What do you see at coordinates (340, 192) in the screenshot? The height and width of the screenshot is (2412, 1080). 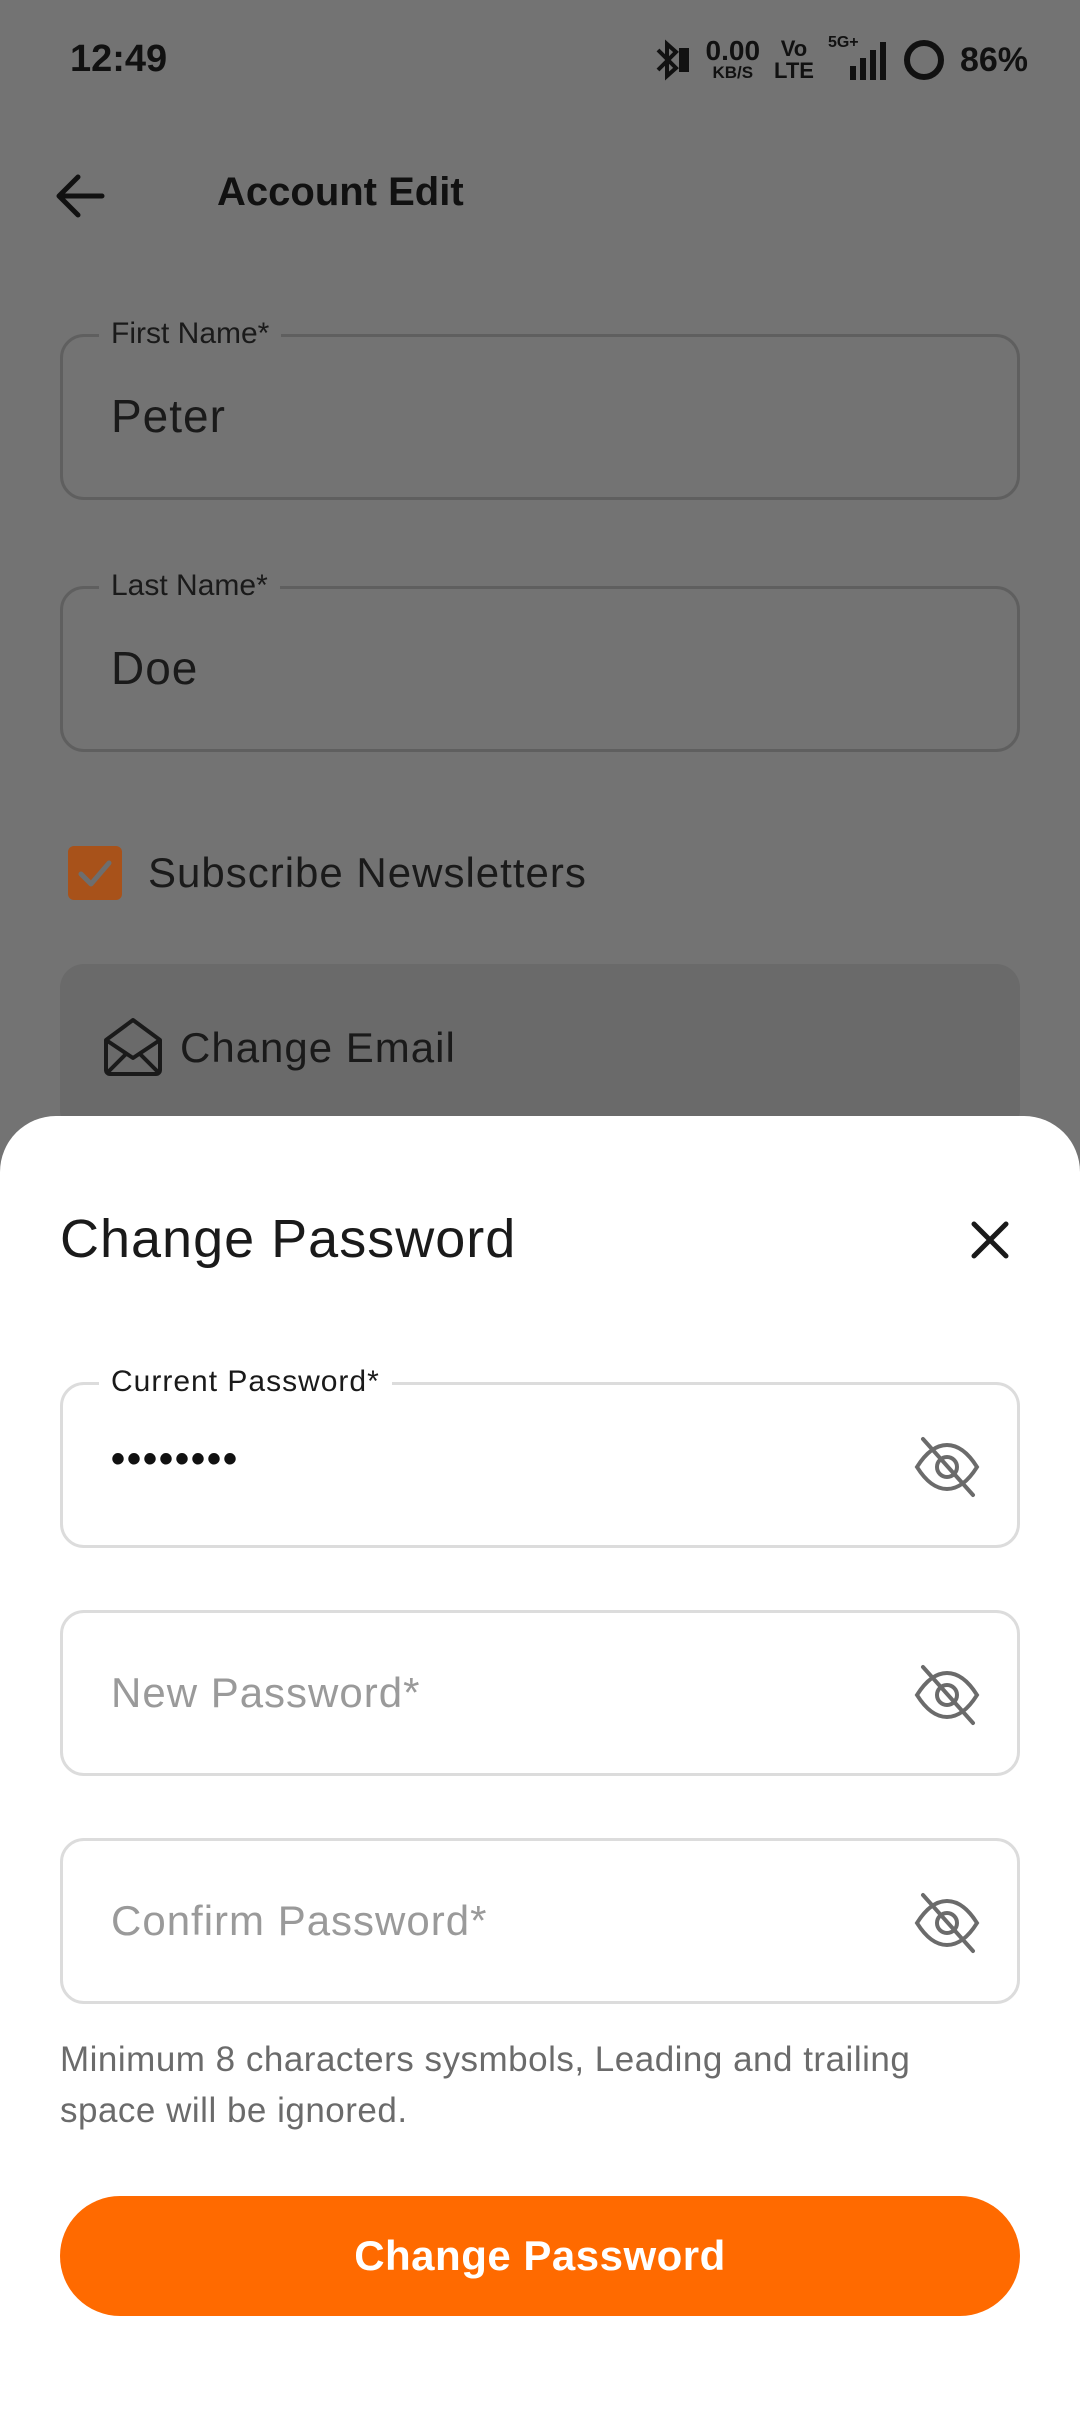 I see `page-title: Account Edit` at bounding box center [340, 192].